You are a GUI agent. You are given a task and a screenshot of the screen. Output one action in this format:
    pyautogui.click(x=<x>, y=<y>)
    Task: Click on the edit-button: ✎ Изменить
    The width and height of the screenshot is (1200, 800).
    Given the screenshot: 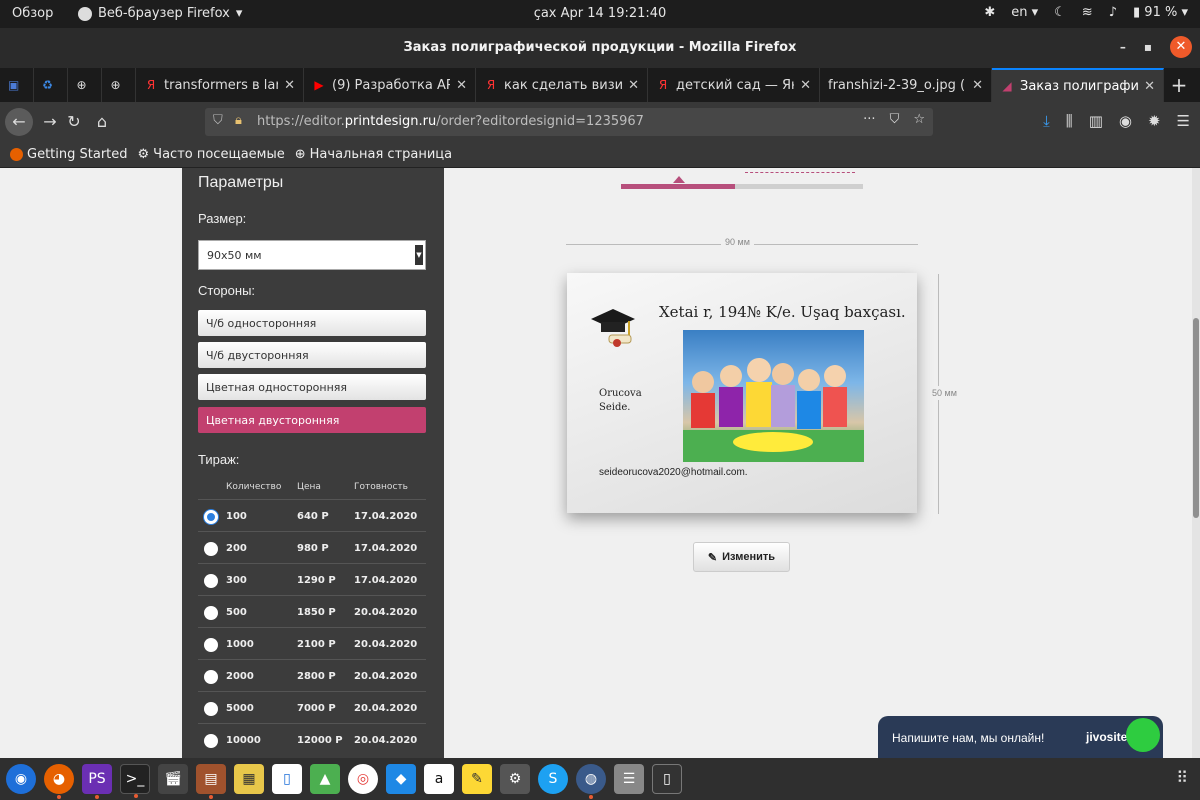 What is the action you would take?
    pyautogui.click(x=741, y=557)
    